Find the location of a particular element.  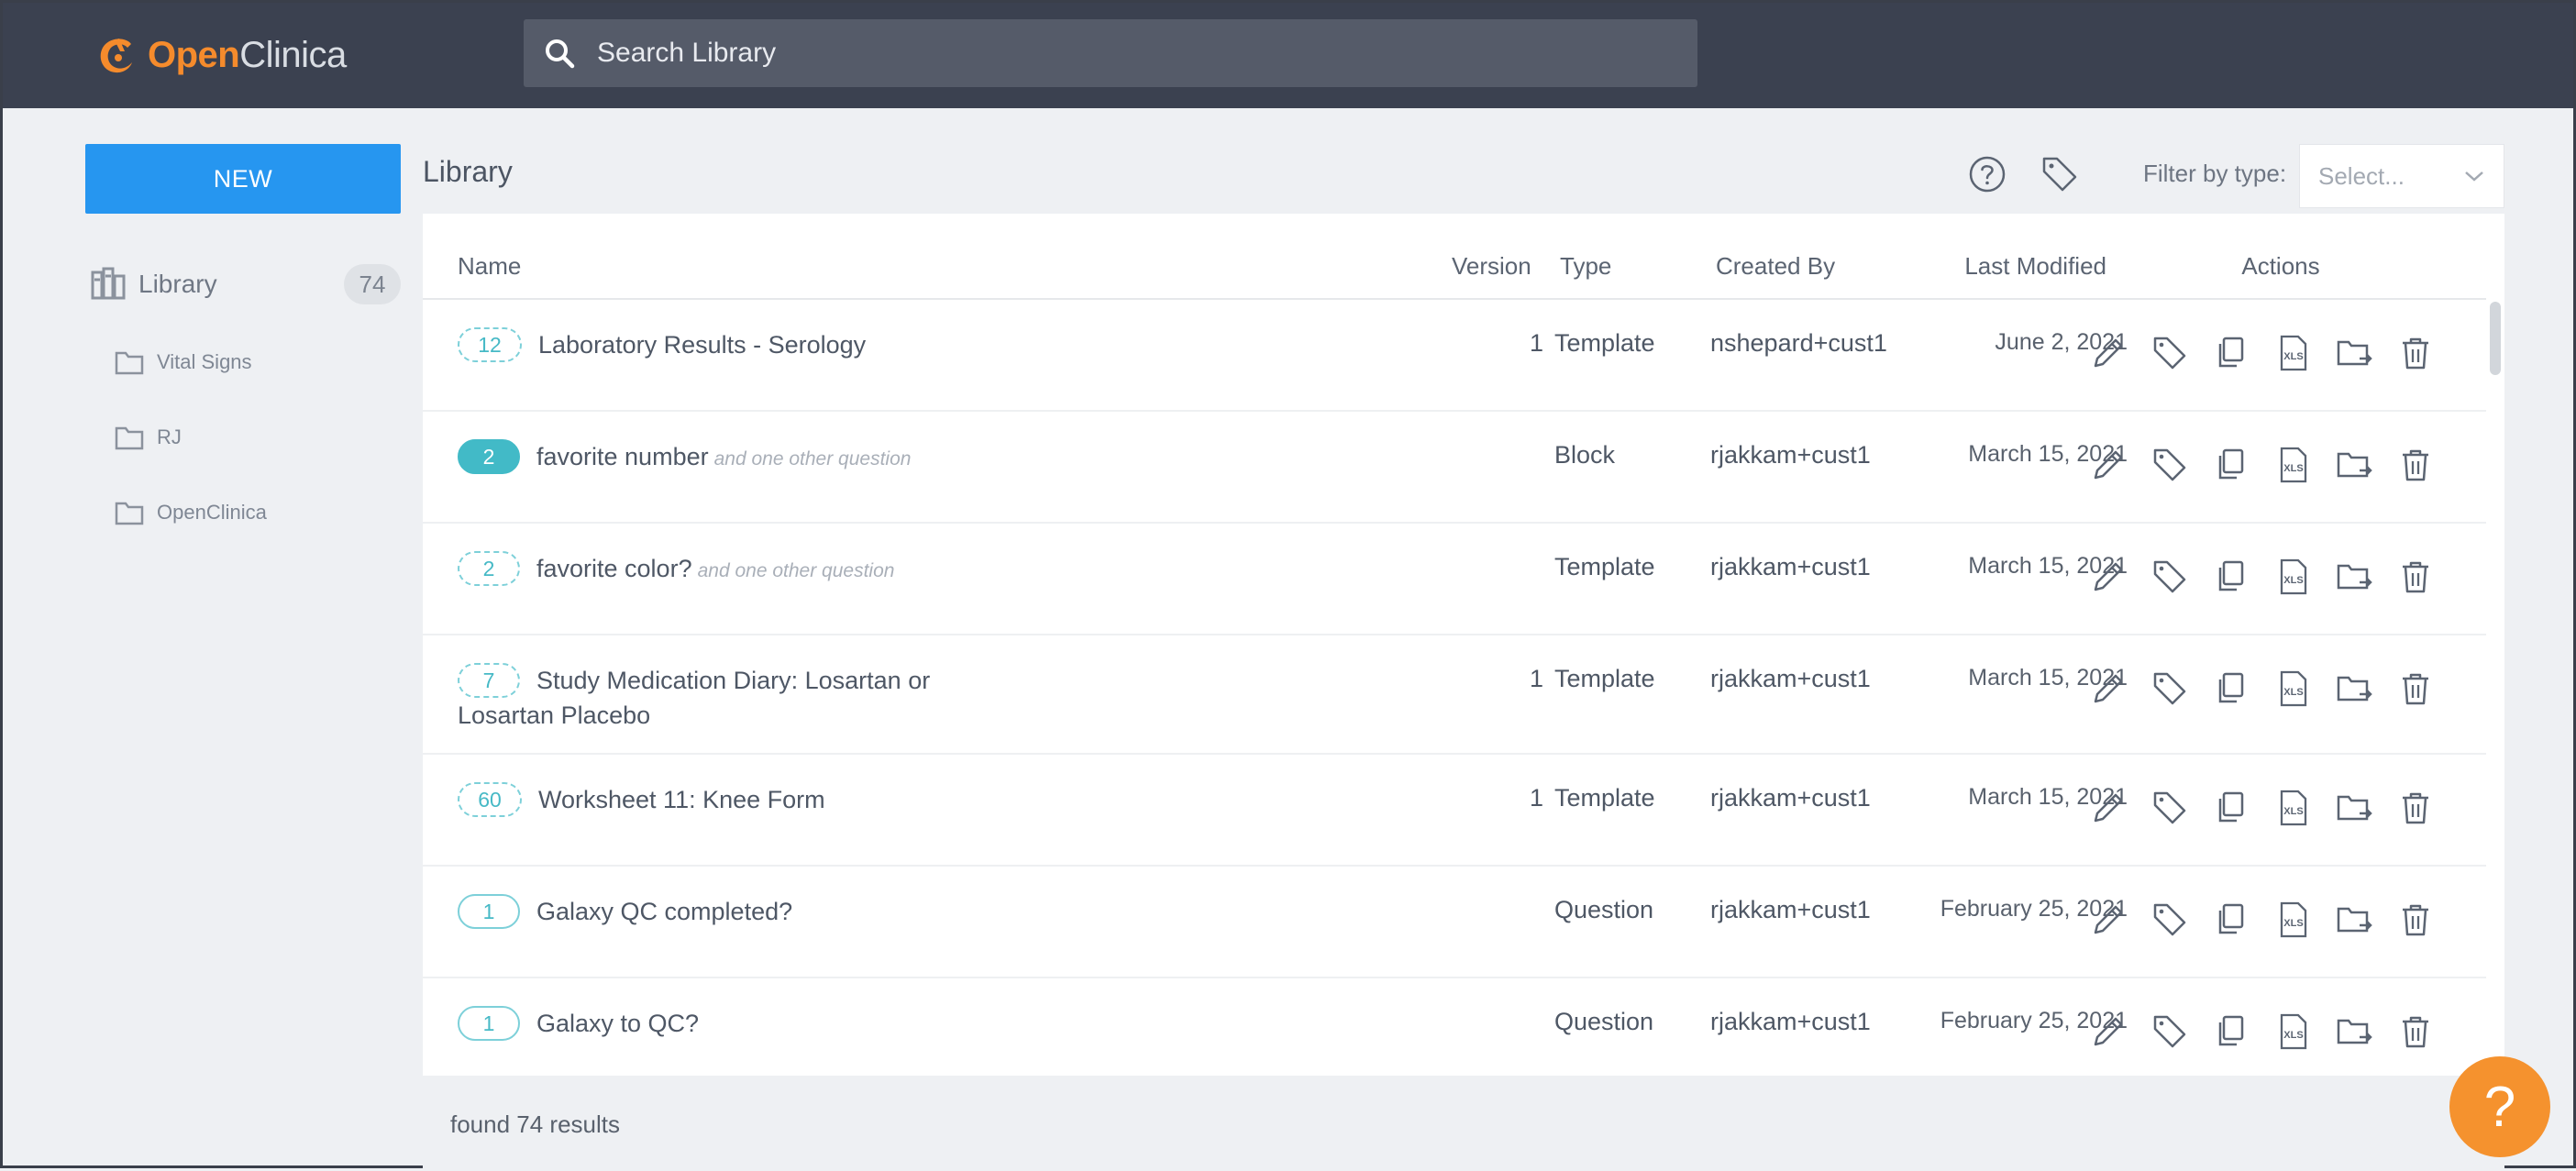

sidebar-folder-vital-signs: Vital Signs is located at coordinates (183, 362).